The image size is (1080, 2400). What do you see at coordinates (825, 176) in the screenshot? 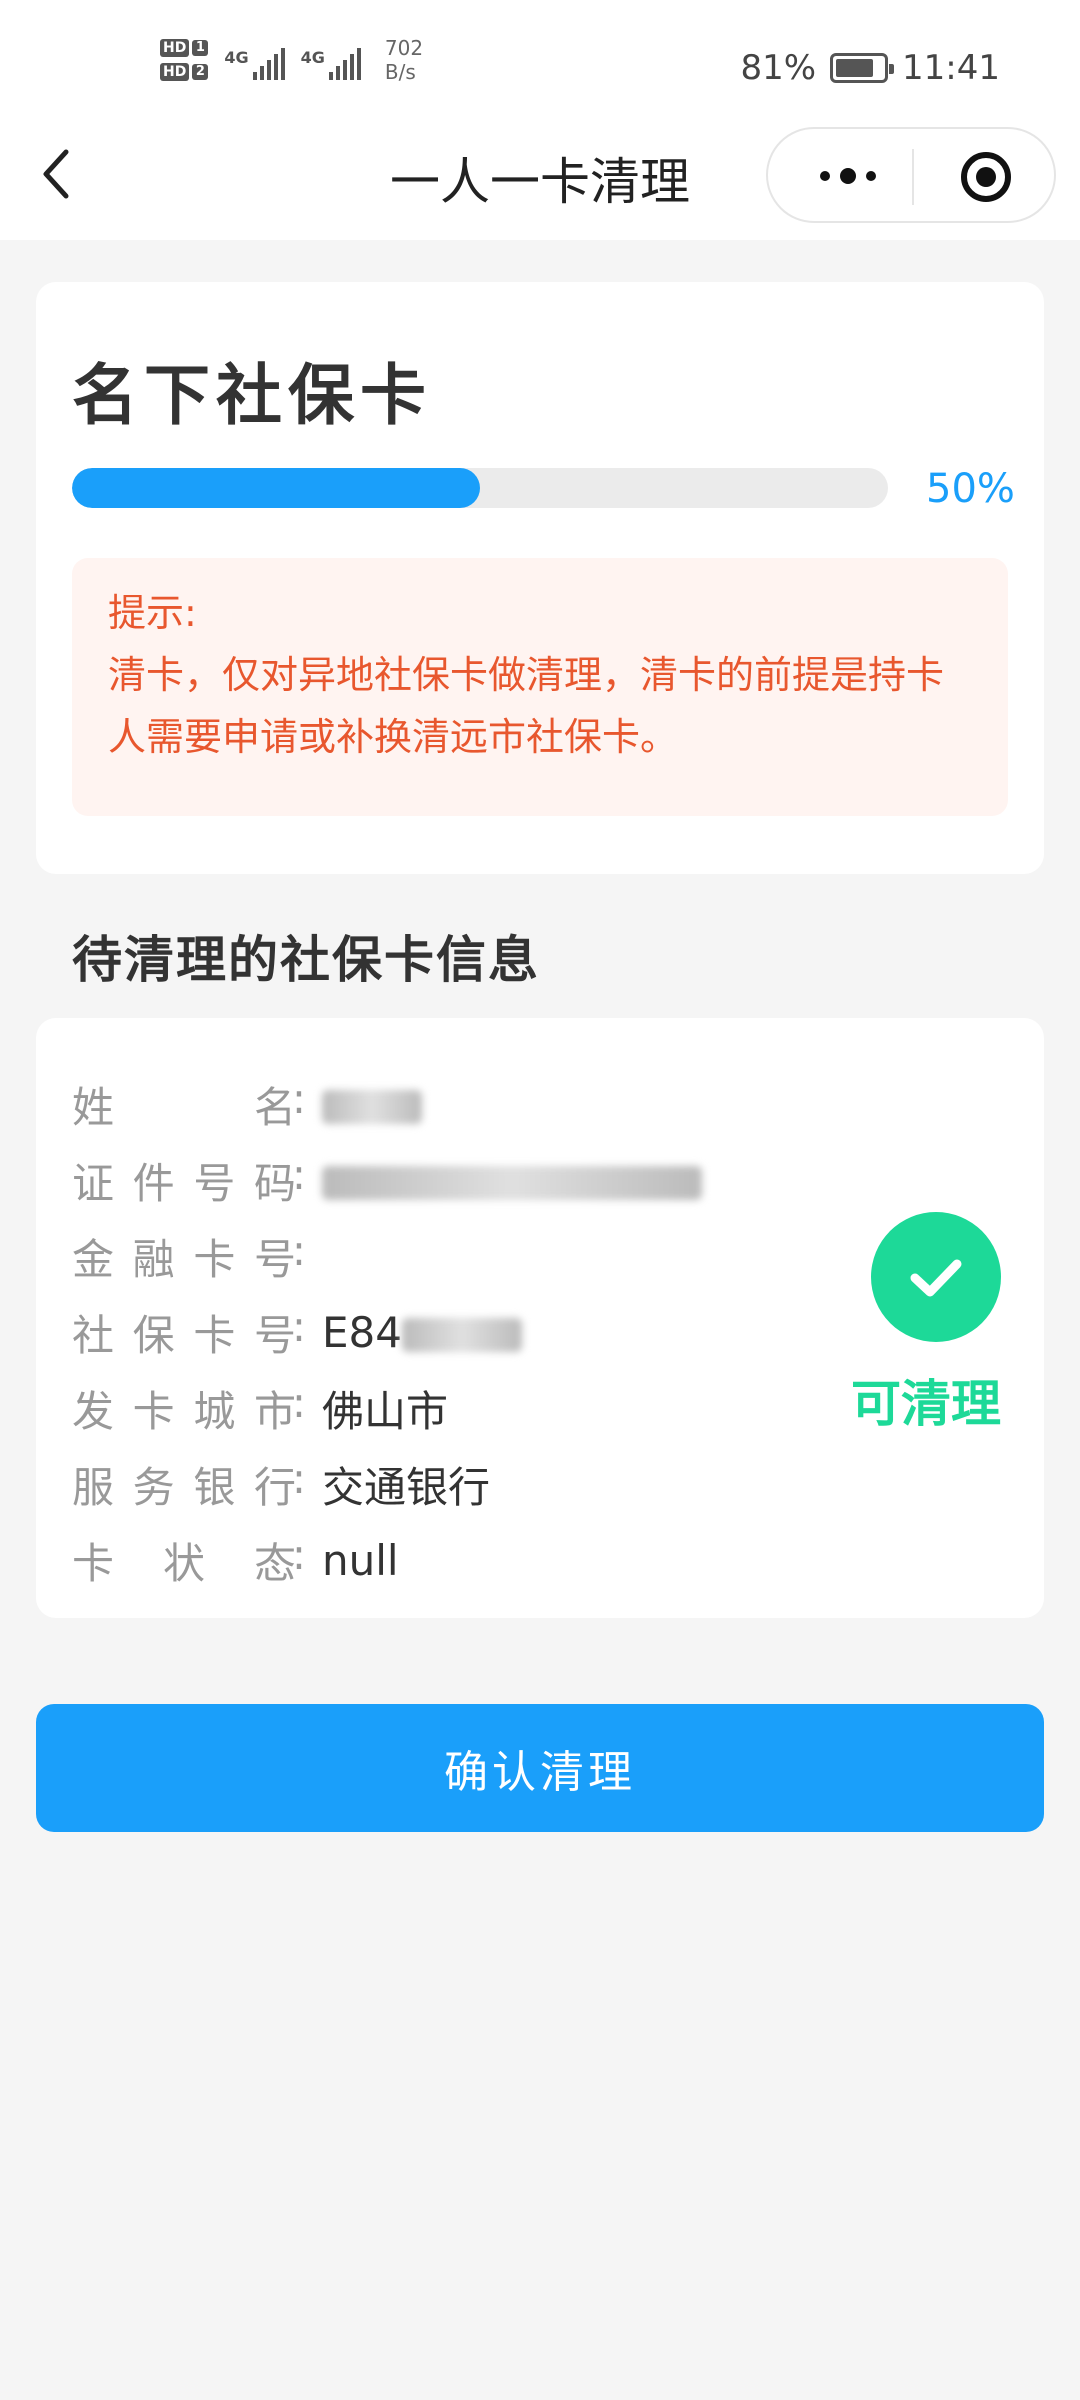
I see `more-dots-icon` at bounding box center [825, 176].